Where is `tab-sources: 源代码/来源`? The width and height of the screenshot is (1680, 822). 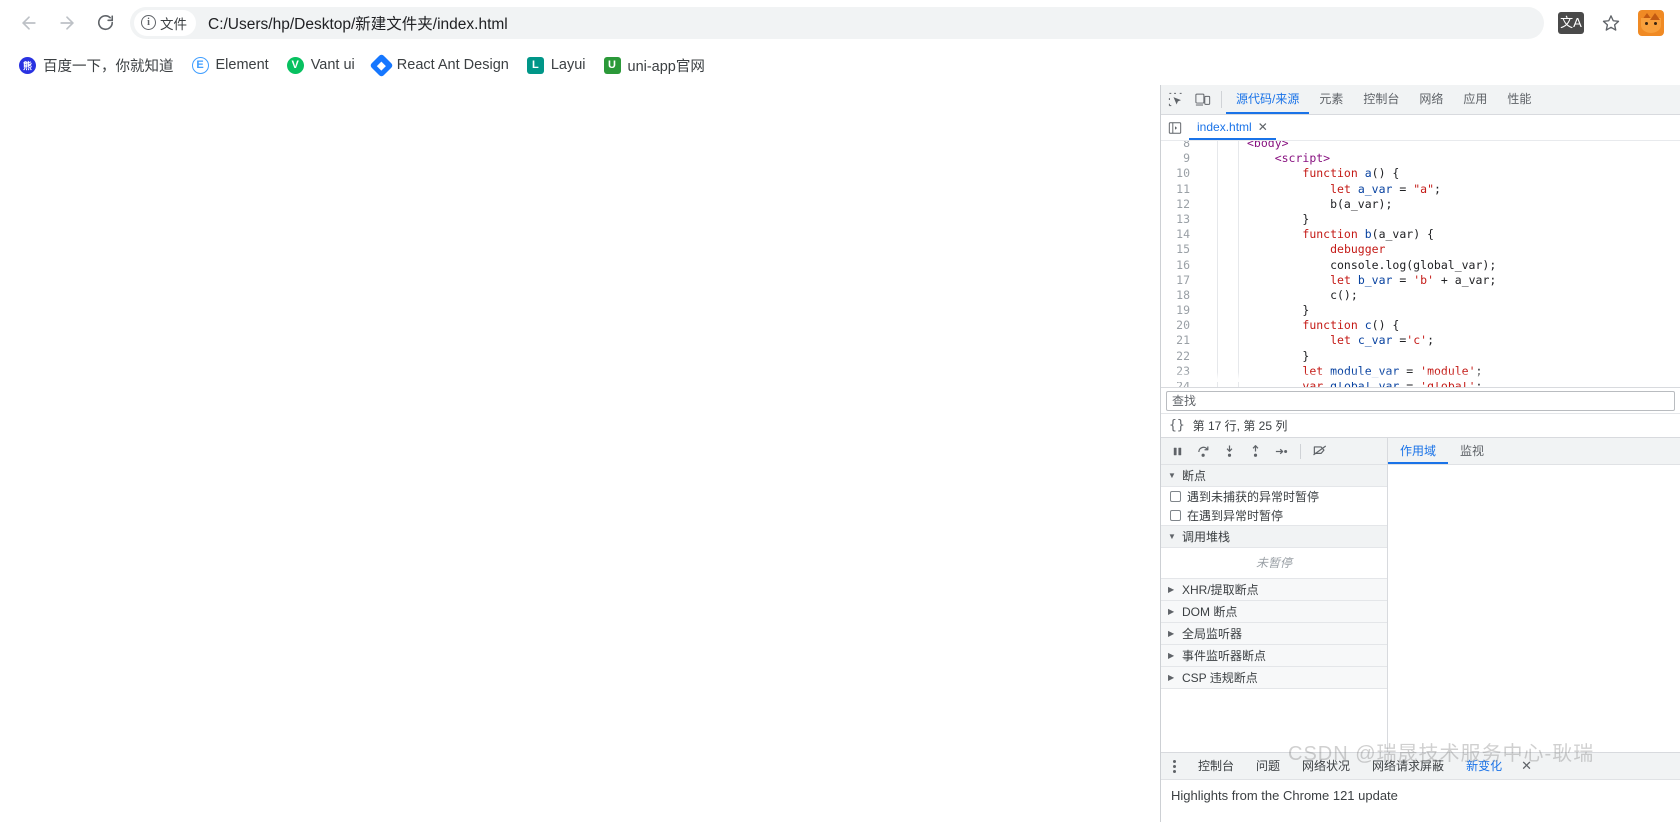
tab-sources: 源代码/来源 is located at coordinates (1268, 99).